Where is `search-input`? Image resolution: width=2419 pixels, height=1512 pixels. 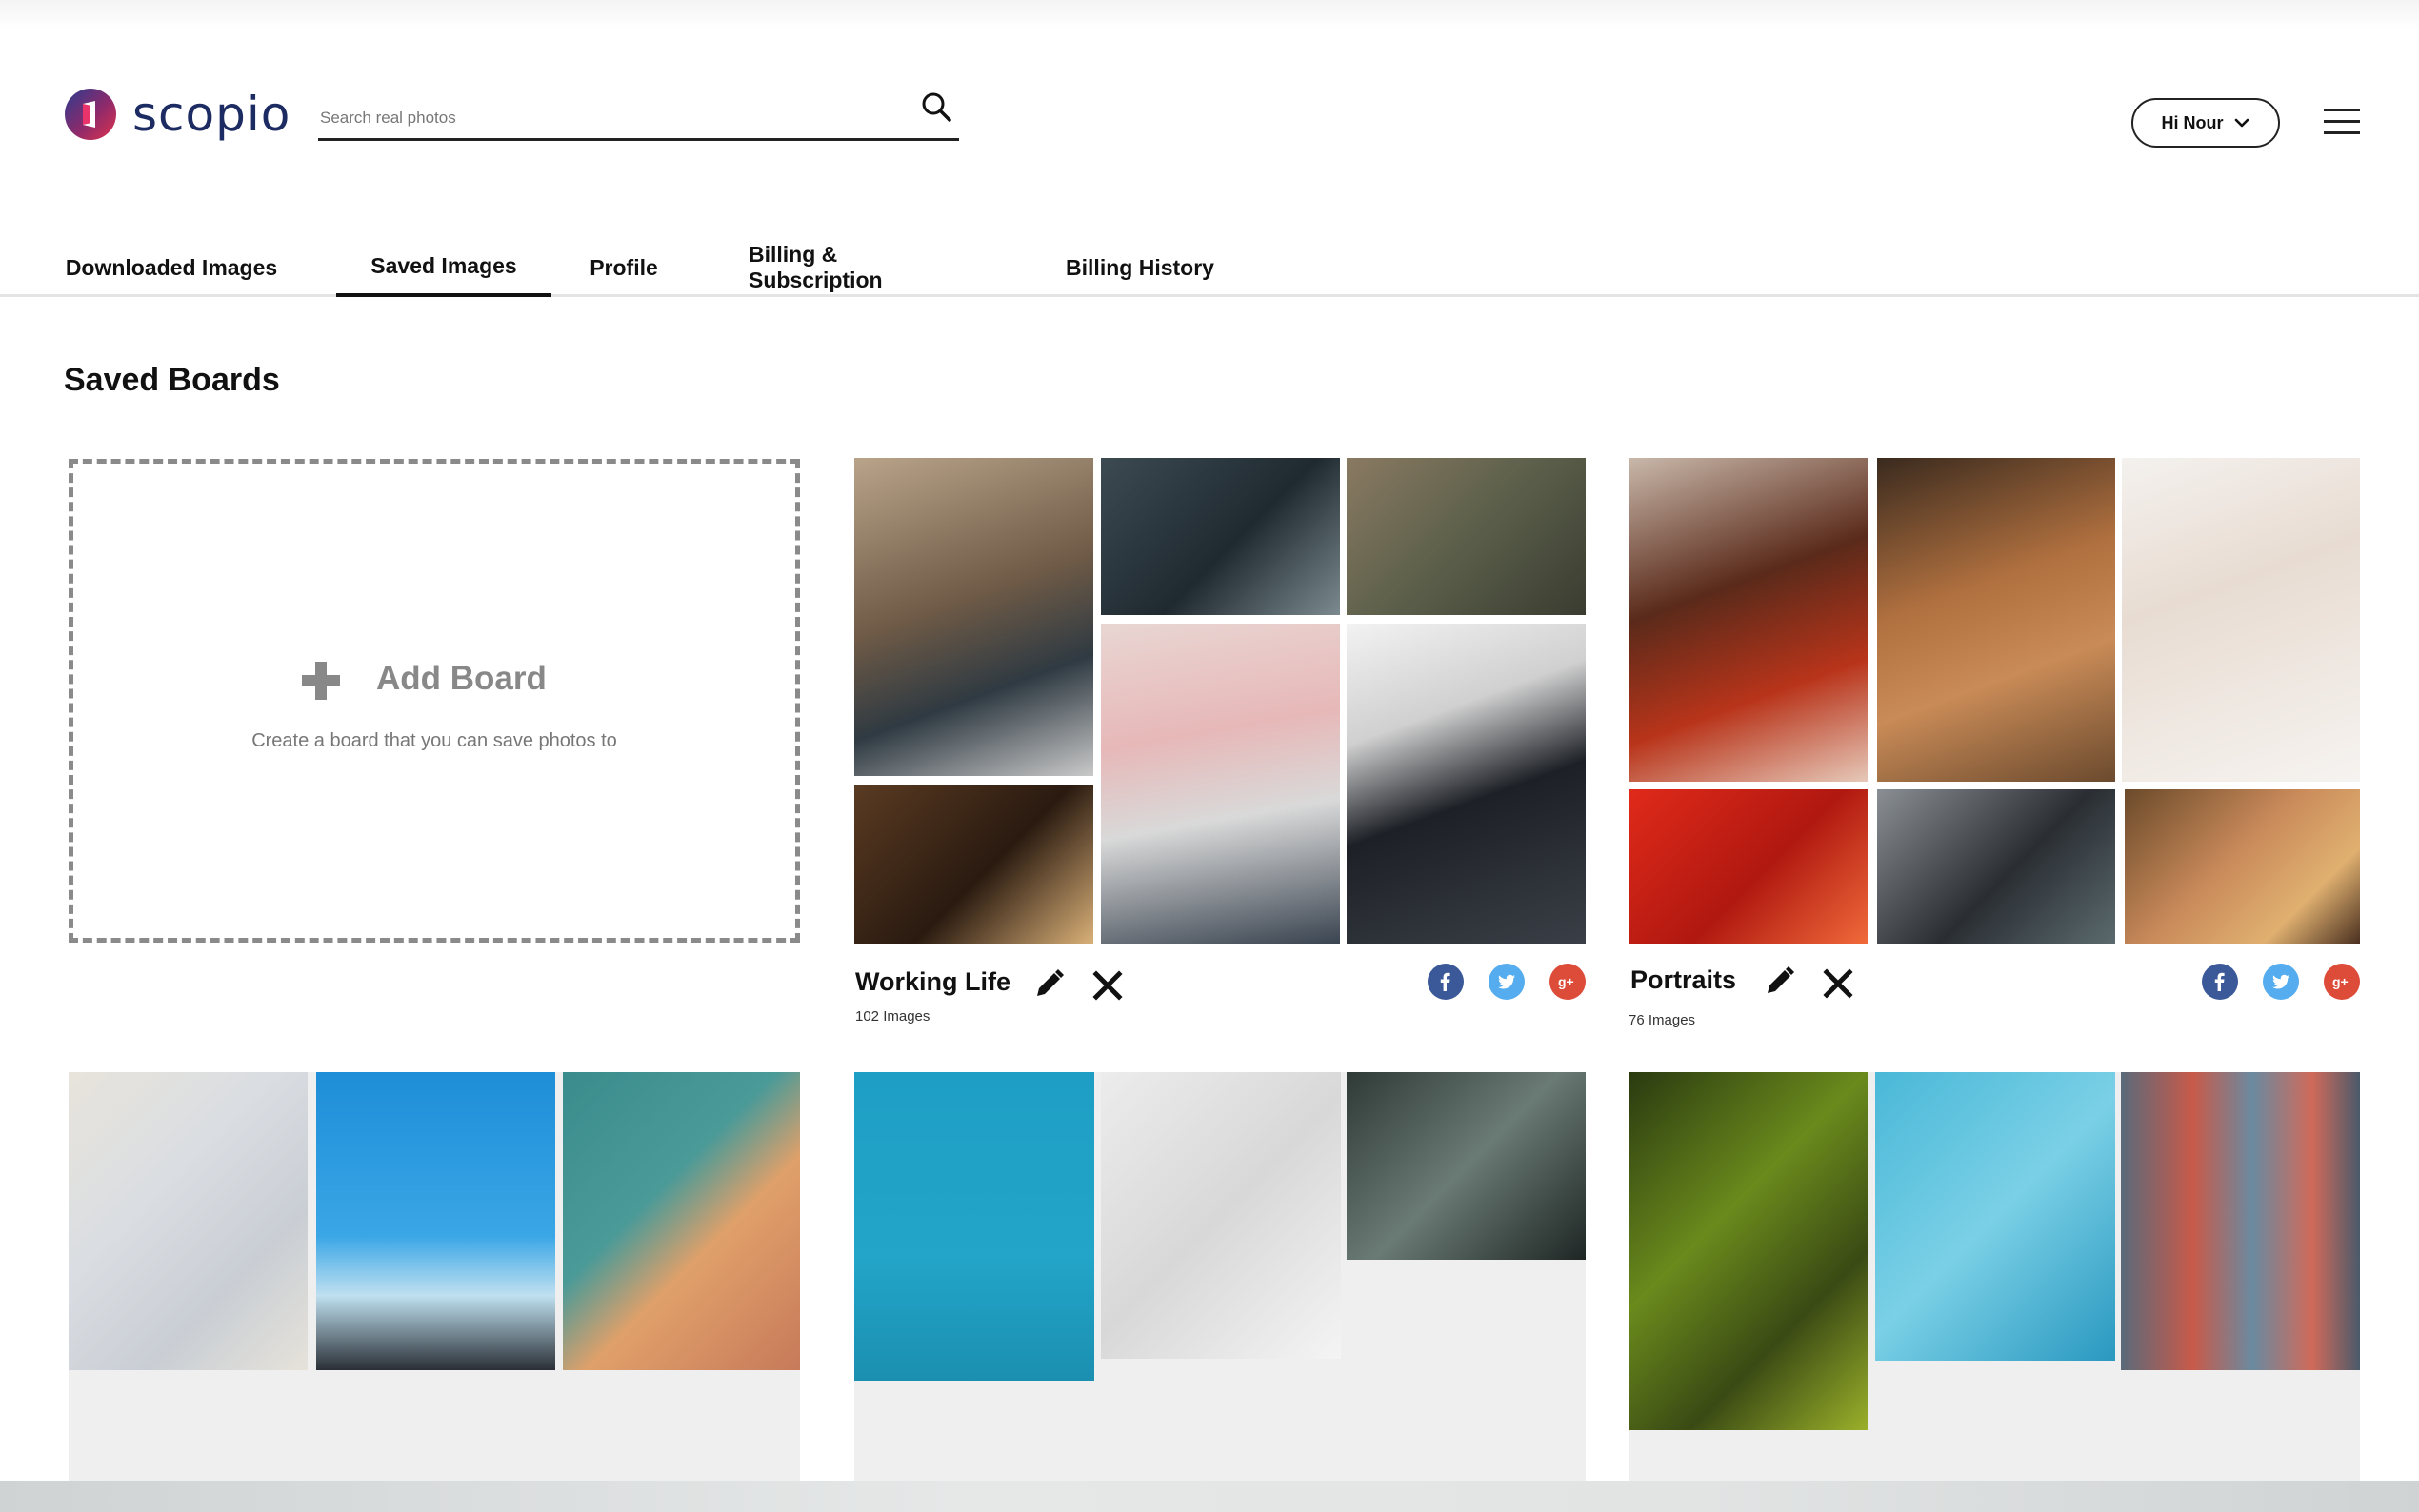 search-input is located at coordinates (605, 118).